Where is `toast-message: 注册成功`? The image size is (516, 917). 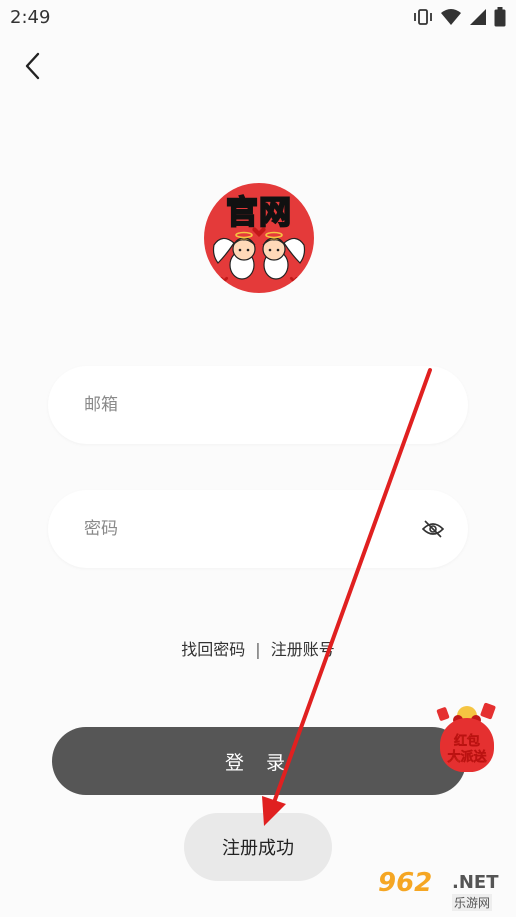
toast-message: 注册成功 is located at coordinates (258, 847).